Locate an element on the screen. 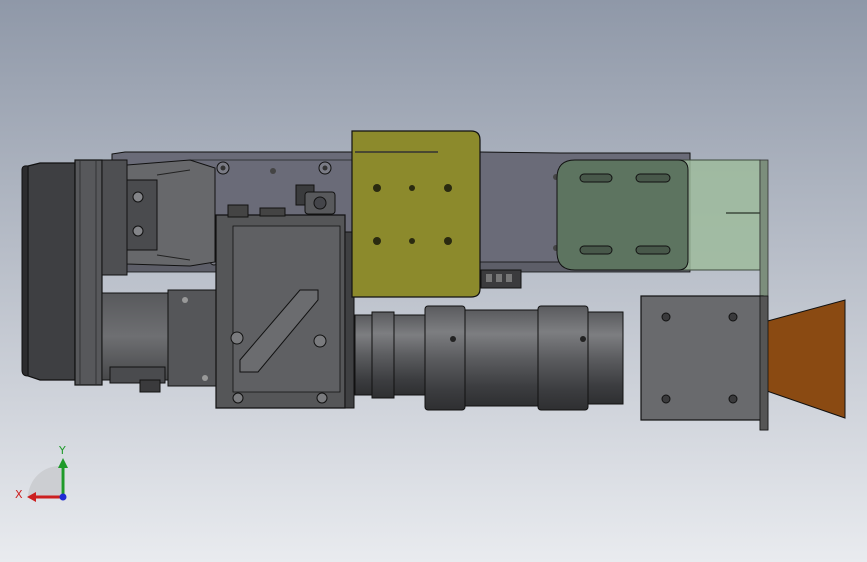 This screenshot has width=867, height=562. connector-block is located at coordinates (501, 279).